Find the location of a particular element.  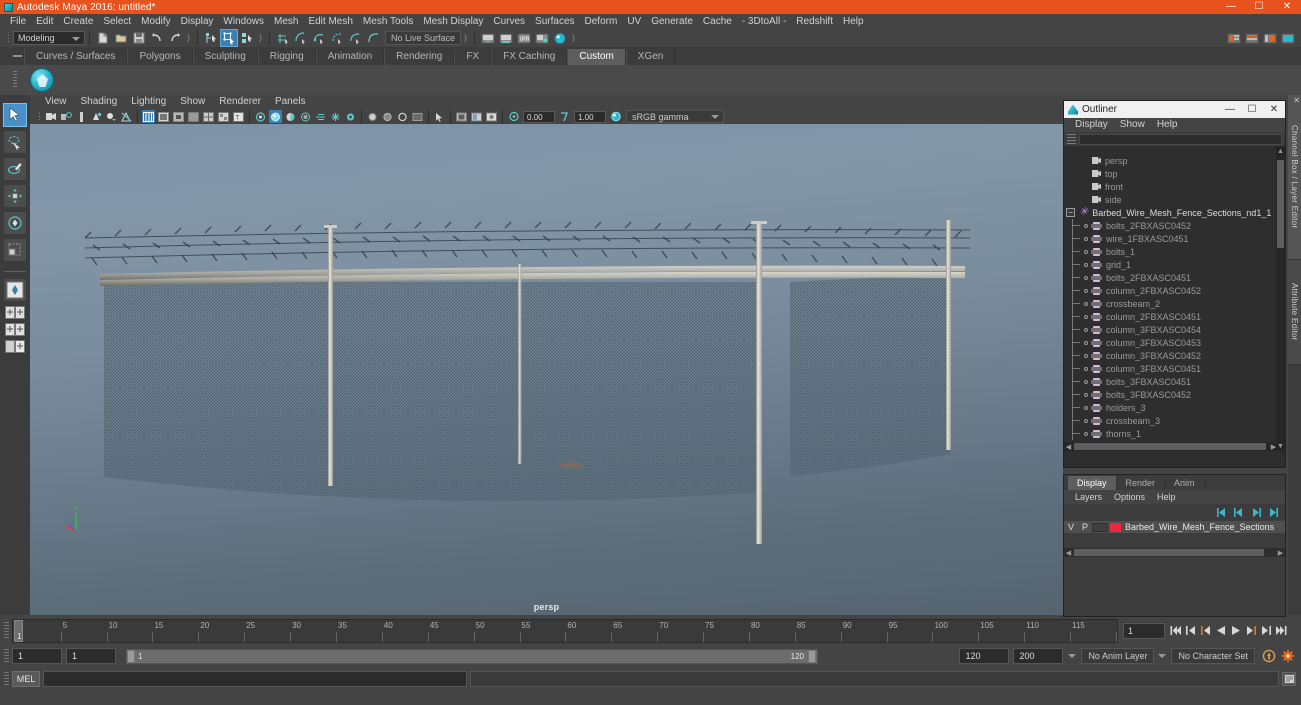

image-plane-icon is located at coordinates (81, 116).